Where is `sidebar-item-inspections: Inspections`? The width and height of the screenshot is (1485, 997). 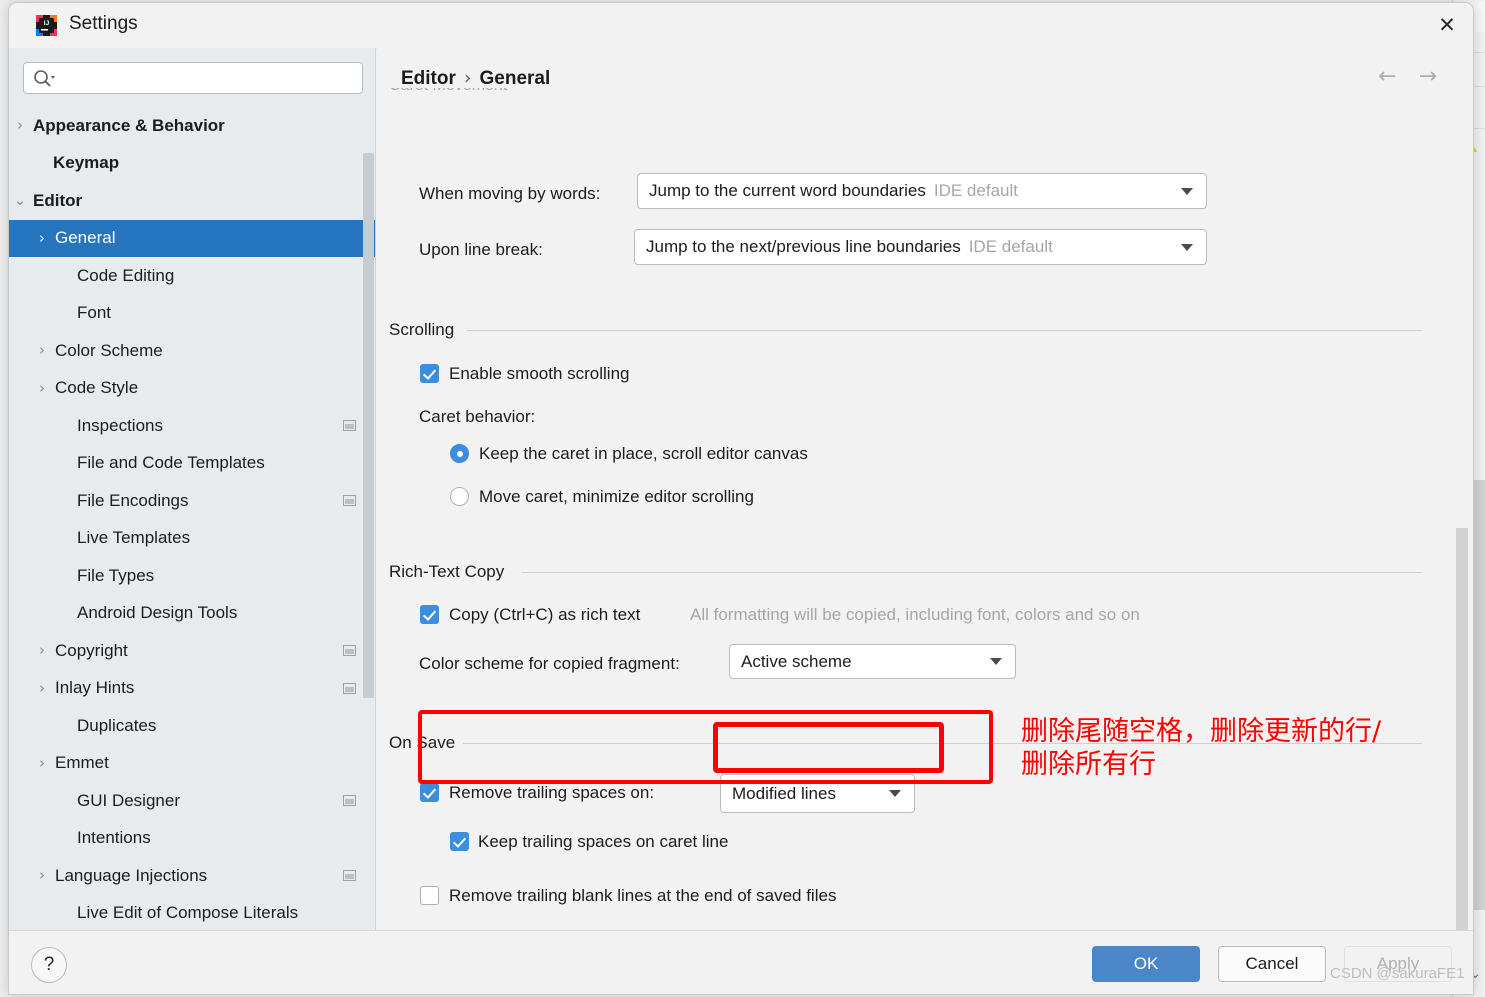
sidebar-item-inspections: Inspections is located at coordinates (192, 426).